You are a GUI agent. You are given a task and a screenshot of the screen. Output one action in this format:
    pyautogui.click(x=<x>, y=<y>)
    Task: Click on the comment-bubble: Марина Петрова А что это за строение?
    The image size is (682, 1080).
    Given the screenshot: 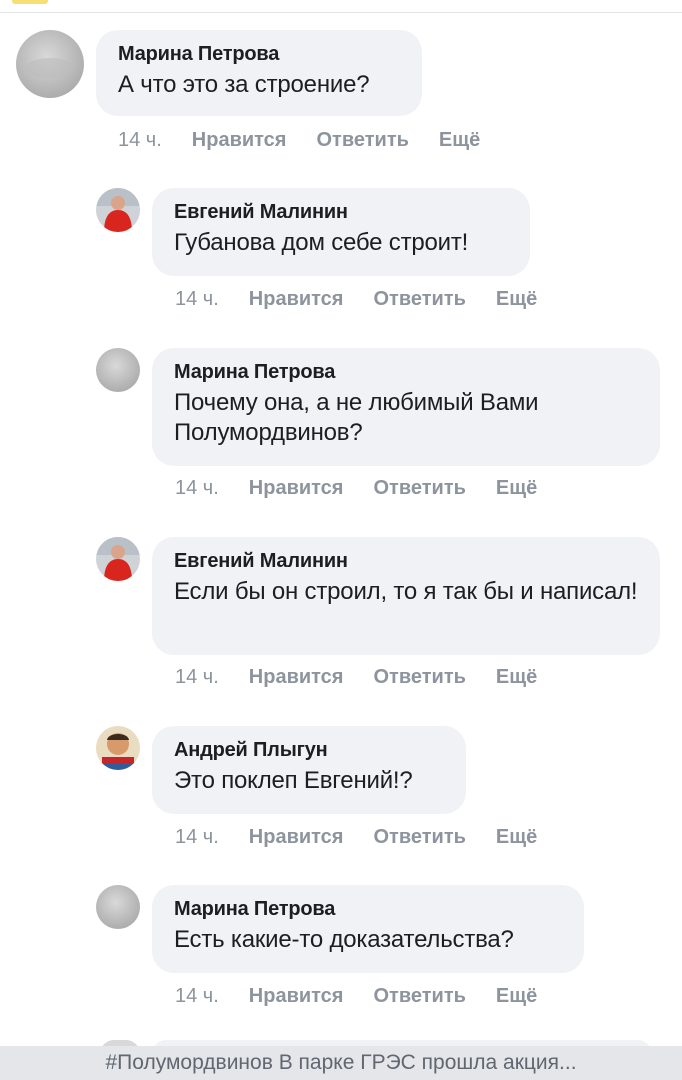 What is the action you would take?
    pyautogui.click(x=259, y=73)
    